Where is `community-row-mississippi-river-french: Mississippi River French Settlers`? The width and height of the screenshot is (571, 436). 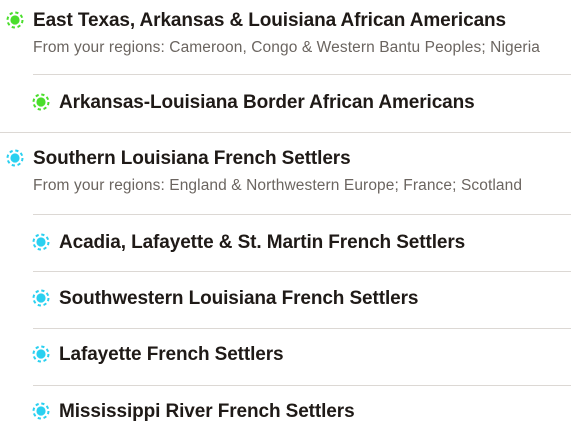 community-row-mississippi-river-french: Mississippi River French Settlers is located at coordinates (285, 411).